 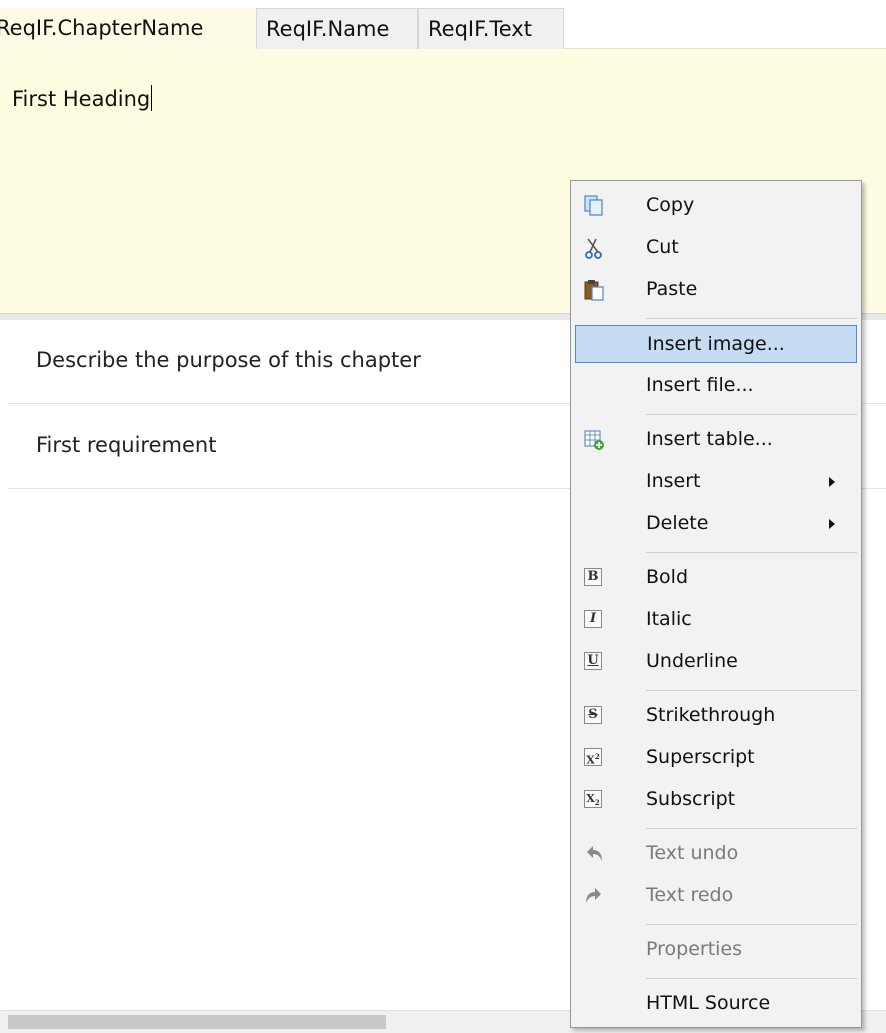 I want to click on menu-label: HTML Source, so click(x=708, y=1003).